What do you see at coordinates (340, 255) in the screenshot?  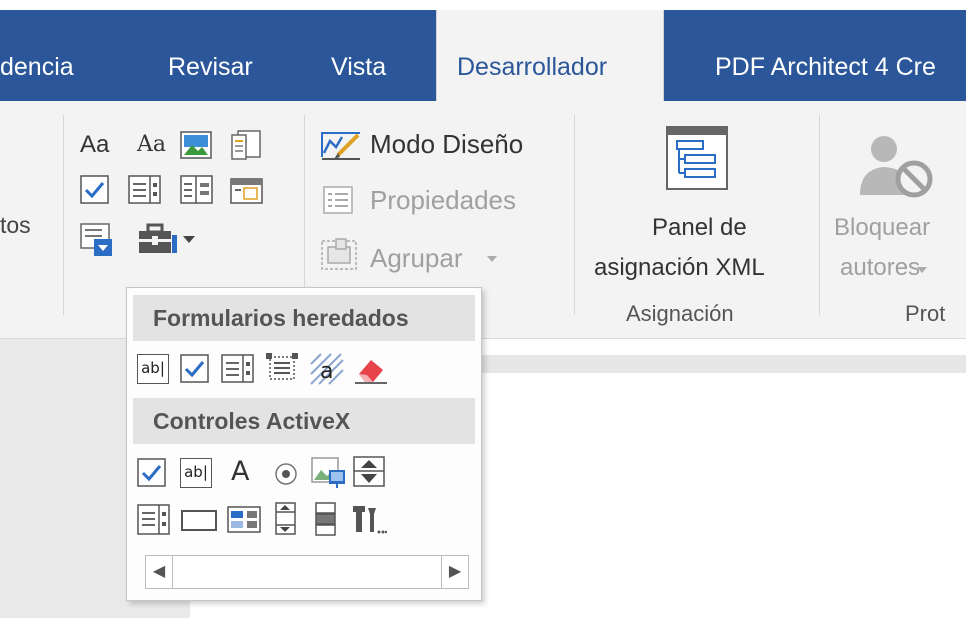 I see `group-icon` at bounding box center [340, 255].